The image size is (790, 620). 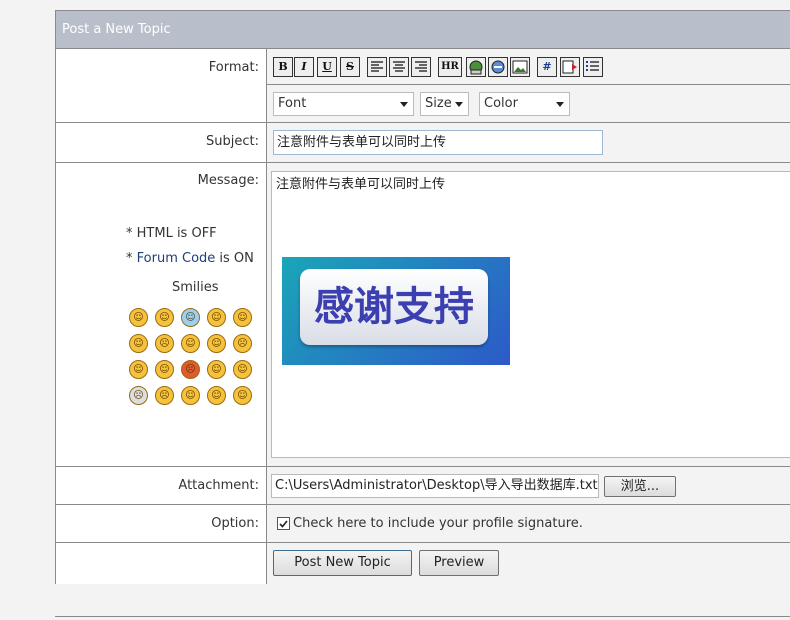 What do you see at coordinates (138, 317) in the screenshot?
I see `smiley-grin-icon: ☺` at bounding box center [138, 317].